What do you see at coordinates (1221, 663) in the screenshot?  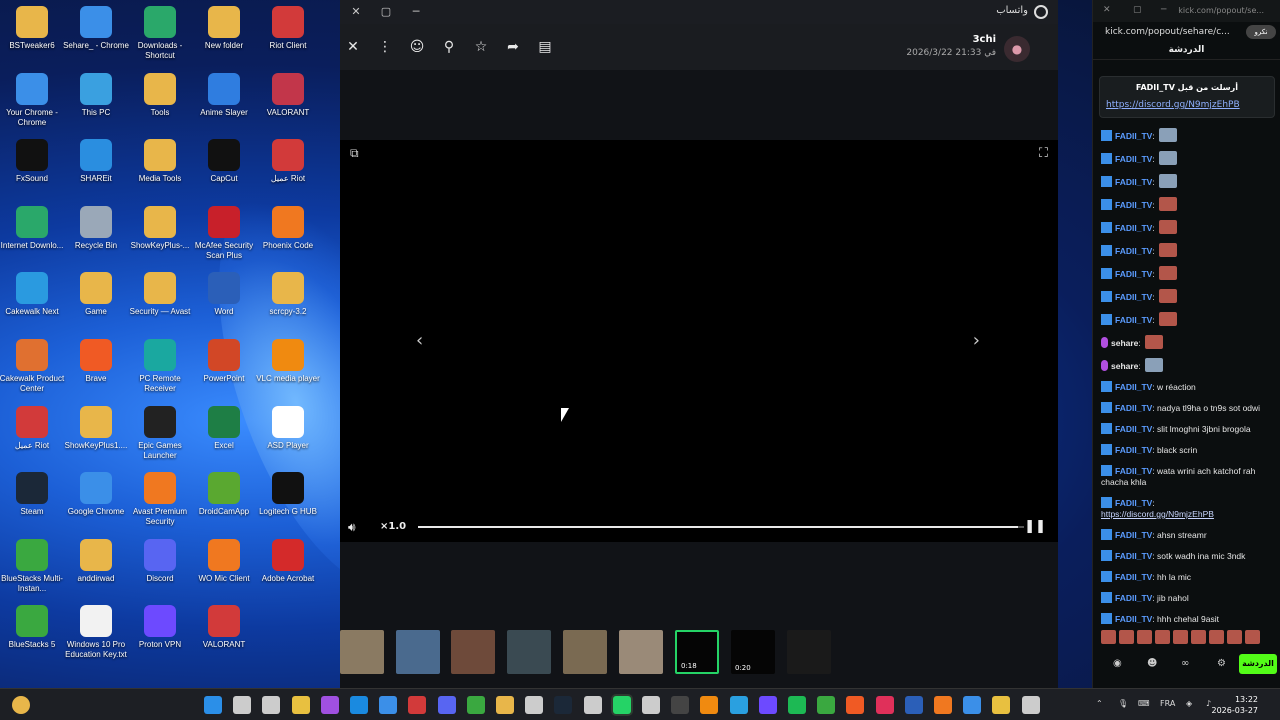 I see `settings-gear-icon: ⚙` at bounding box center [1221, 663].